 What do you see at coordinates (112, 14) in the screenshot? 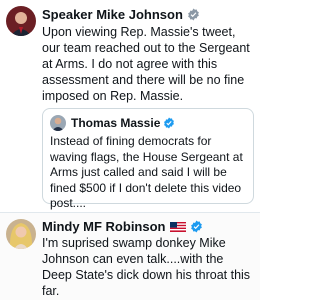
I see `author-name: Speaker Mike Johnson` at bounding box center [112, 14].